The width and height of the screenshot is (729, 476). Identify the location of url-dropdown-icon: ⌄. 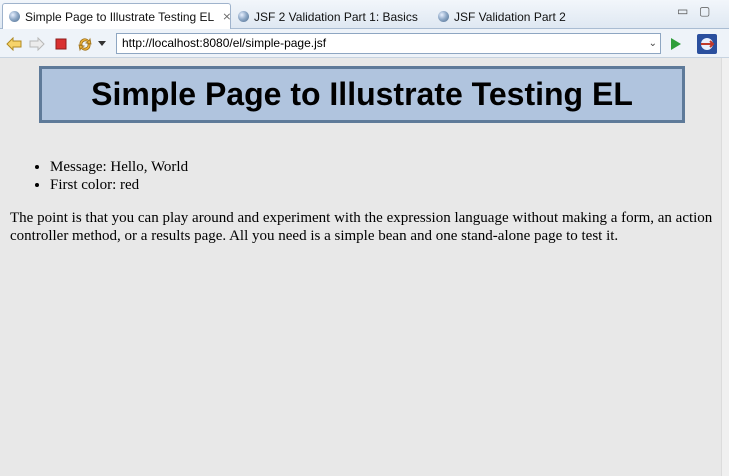
(653, 43).